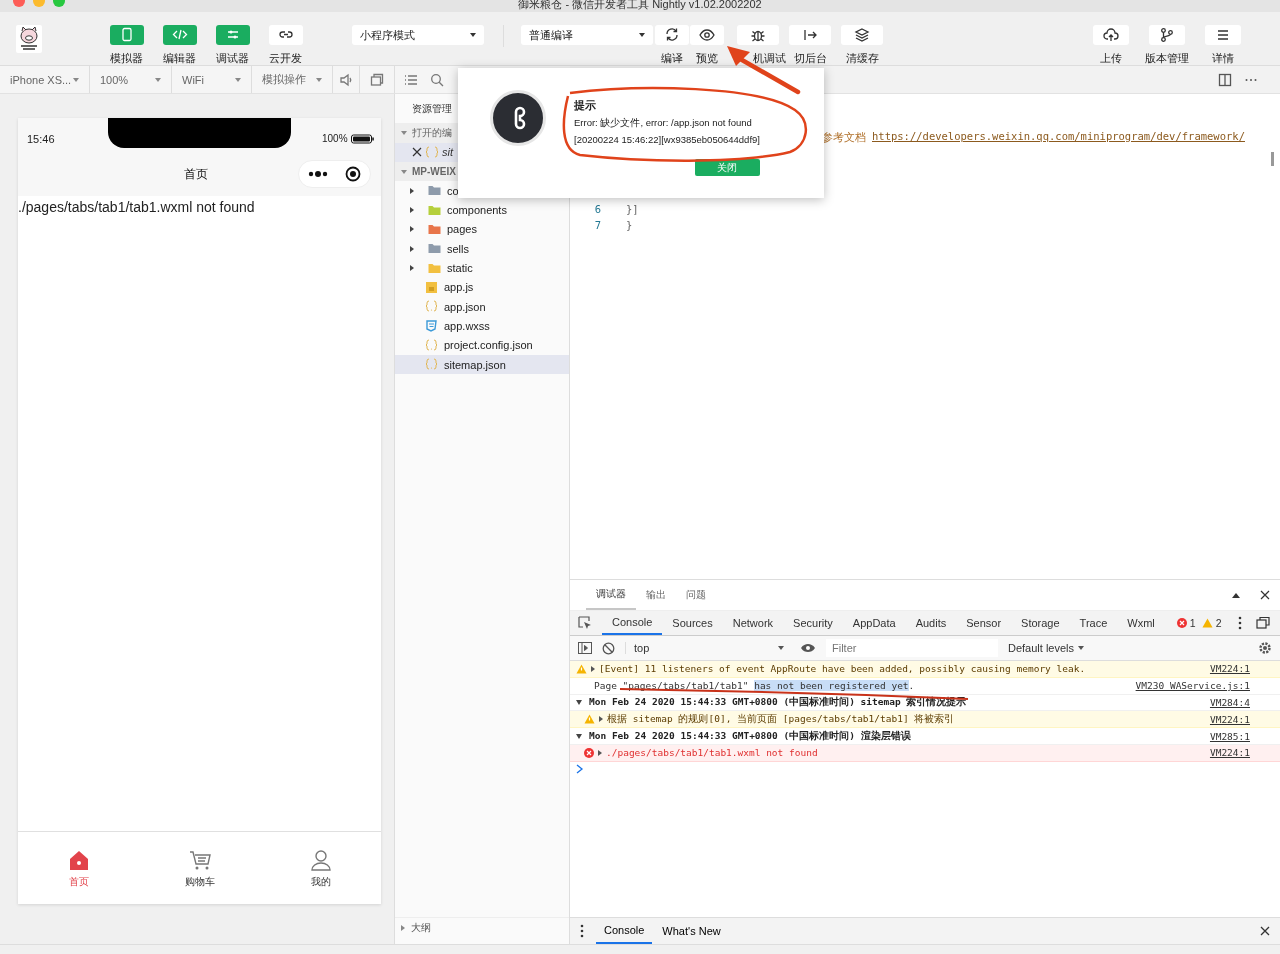 The height and width of the screenshot is (954, 1280). What do you see at coordinates (874, 623) in the screenshot?
I see `devtools-tab: AppData` at bounding box center [874, 623].